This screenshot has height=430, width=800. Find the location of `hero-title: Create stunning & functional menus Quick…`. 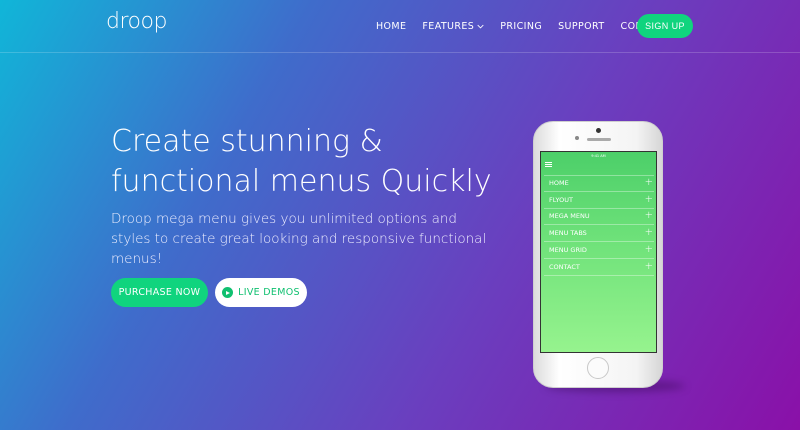

hero-title: Create stunning & functional menus Quick… is located at coordinates (311, 162).